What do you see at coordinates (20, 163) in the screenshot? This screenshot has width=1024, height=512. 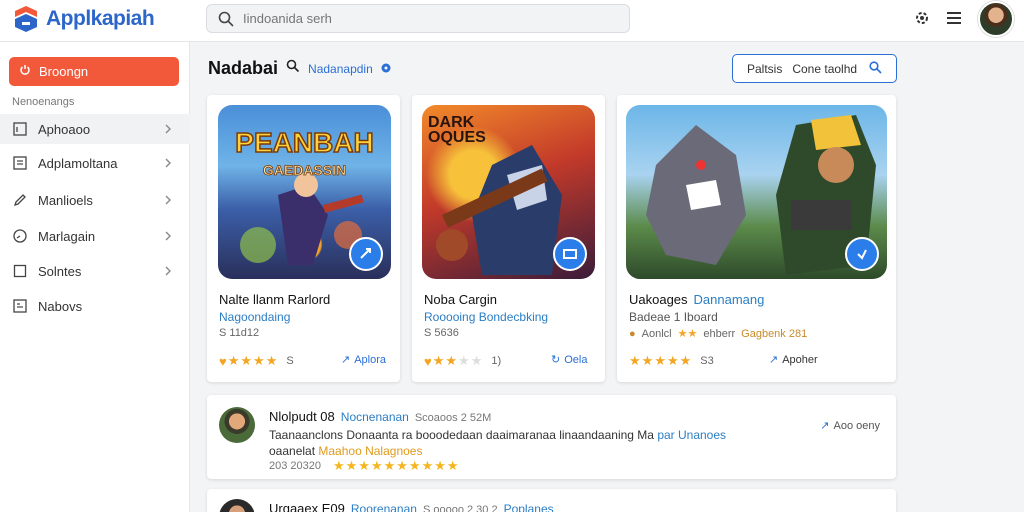 I see `chart-icon` at bounding box center [20, 163].